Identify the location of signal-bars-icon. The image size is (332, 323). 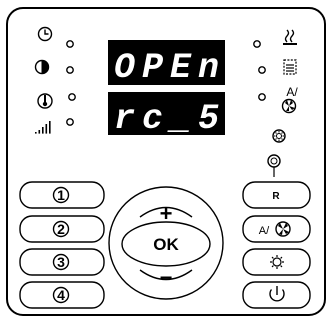
(43, 127).